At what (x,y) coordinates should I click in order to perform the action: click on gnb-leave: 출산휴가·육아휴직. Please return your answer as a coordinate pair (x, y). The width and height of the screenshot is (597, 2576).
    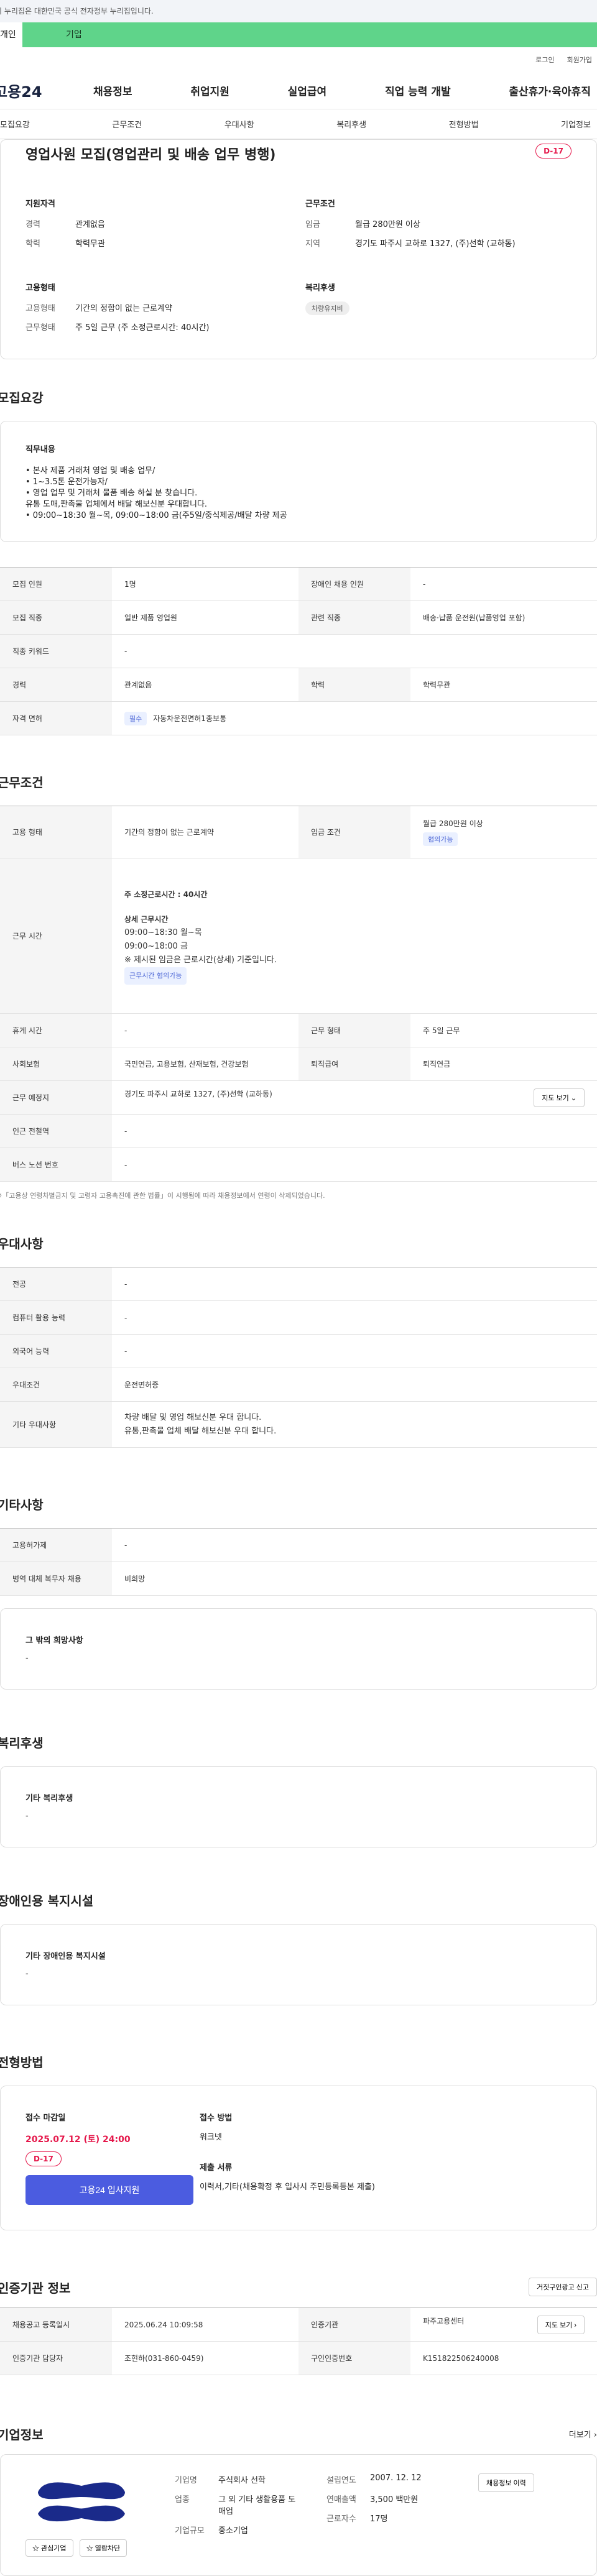
    Looking at the image, I should click on (550, 90).